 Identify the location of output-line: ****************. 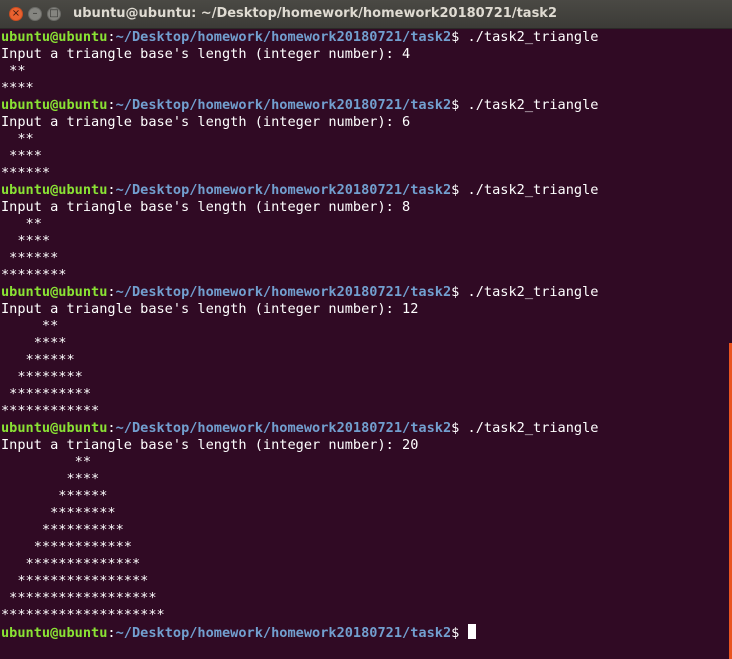
(75, 581).